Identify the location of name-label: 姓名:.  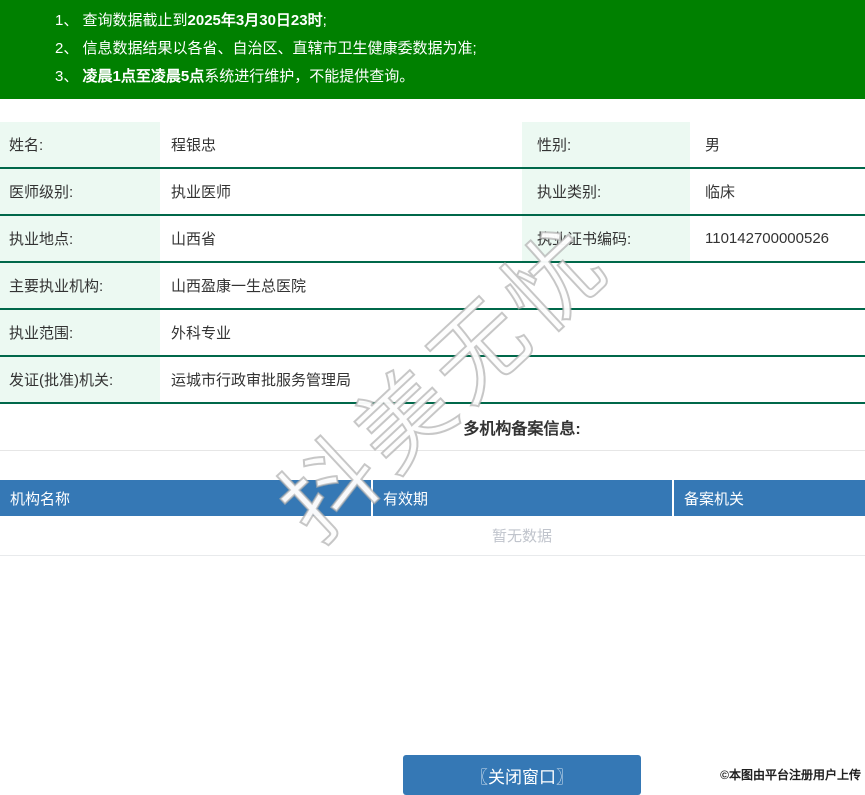
(80, 144).